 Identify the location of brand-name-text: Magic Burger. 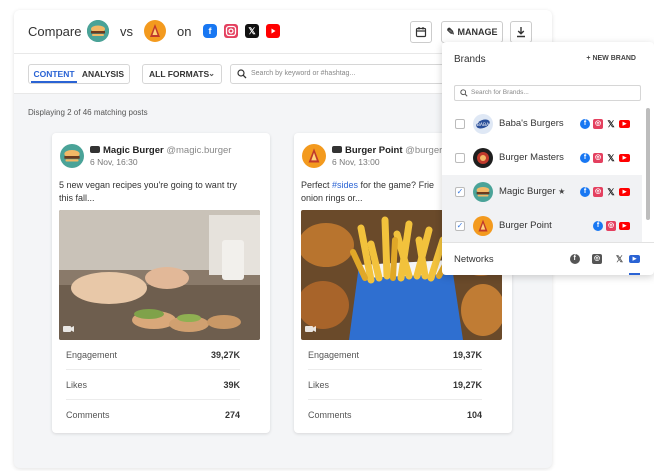
(527, 191).